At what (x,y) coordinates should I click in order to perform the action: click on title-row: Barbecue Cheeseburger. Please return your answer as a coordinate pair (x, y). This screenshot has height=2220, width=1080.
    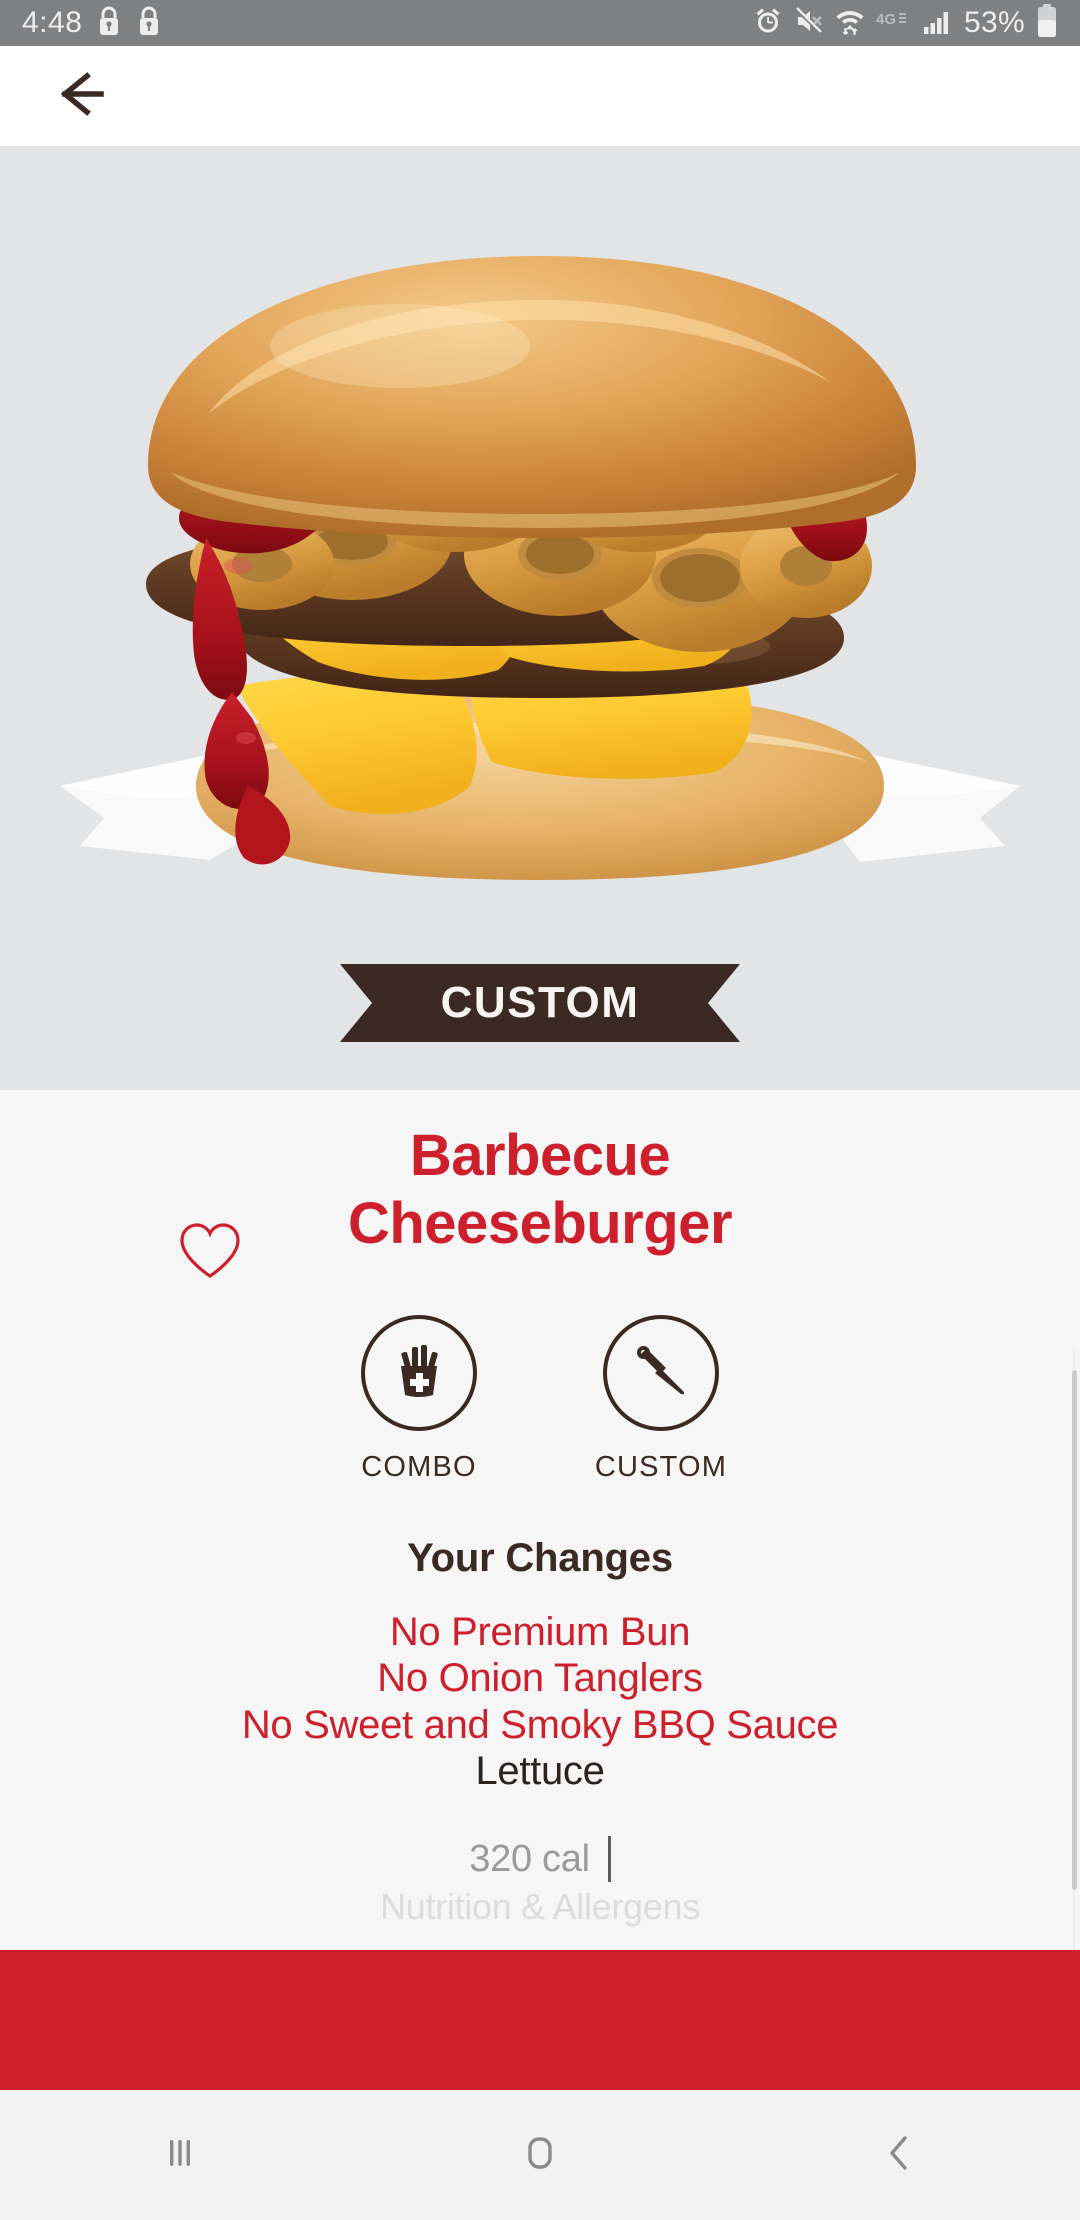
    Looking at the image, I should click on (540, 1184).